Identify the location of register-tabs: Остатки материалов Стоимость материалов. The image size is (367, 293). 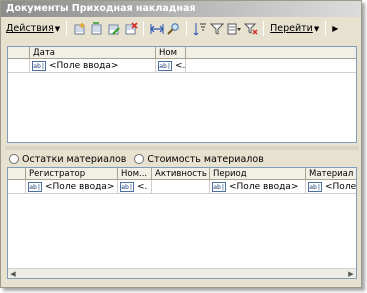
(136, 159).